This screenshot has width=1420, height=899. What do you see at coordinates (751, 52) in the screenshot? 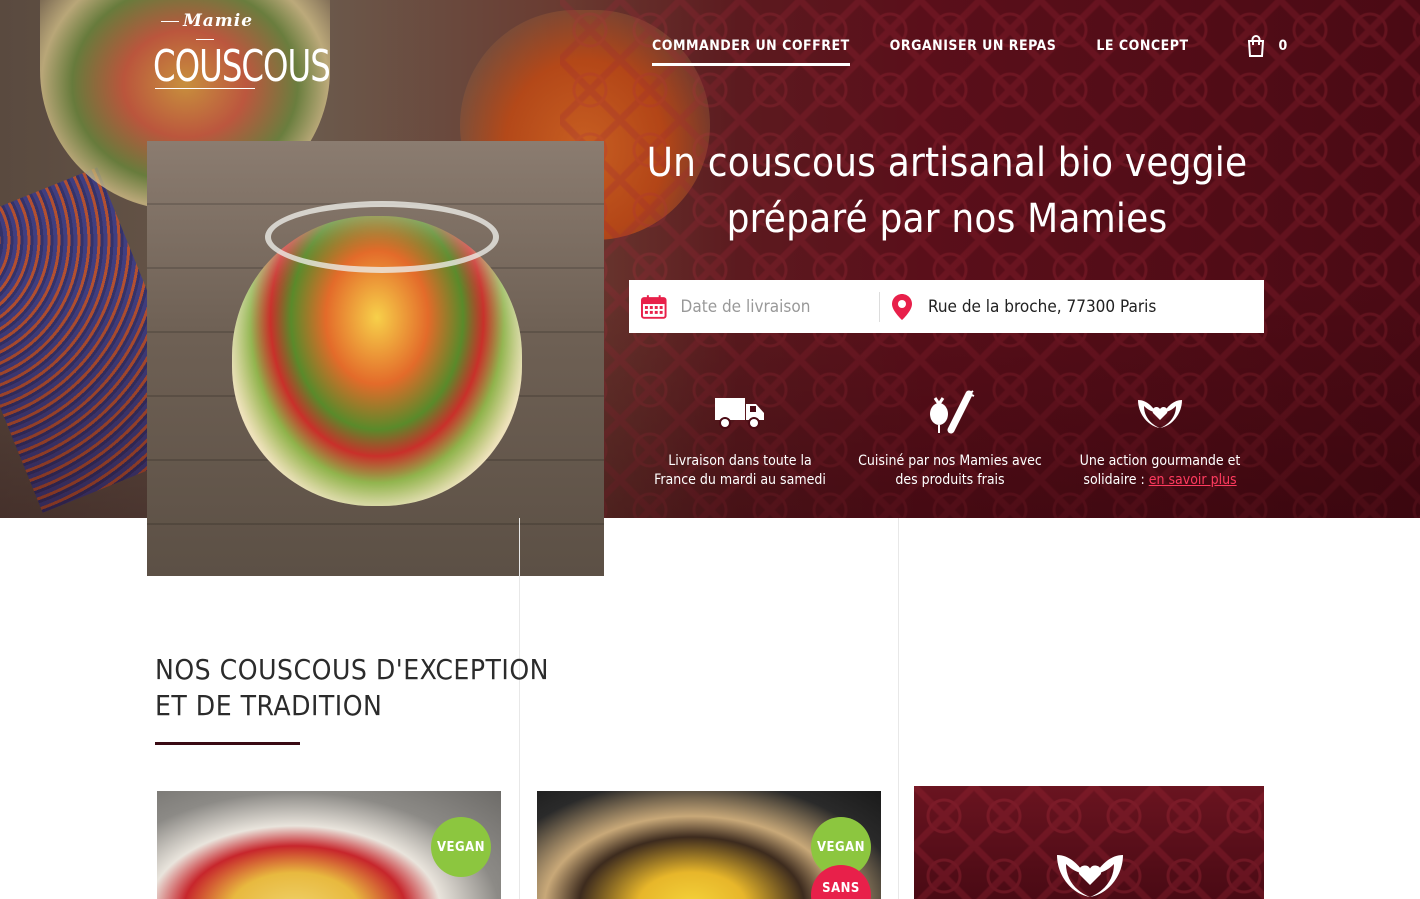
I see `nav-commander-coffret: COMMANDER UN COFFRET` at bounding box center [751, 52].